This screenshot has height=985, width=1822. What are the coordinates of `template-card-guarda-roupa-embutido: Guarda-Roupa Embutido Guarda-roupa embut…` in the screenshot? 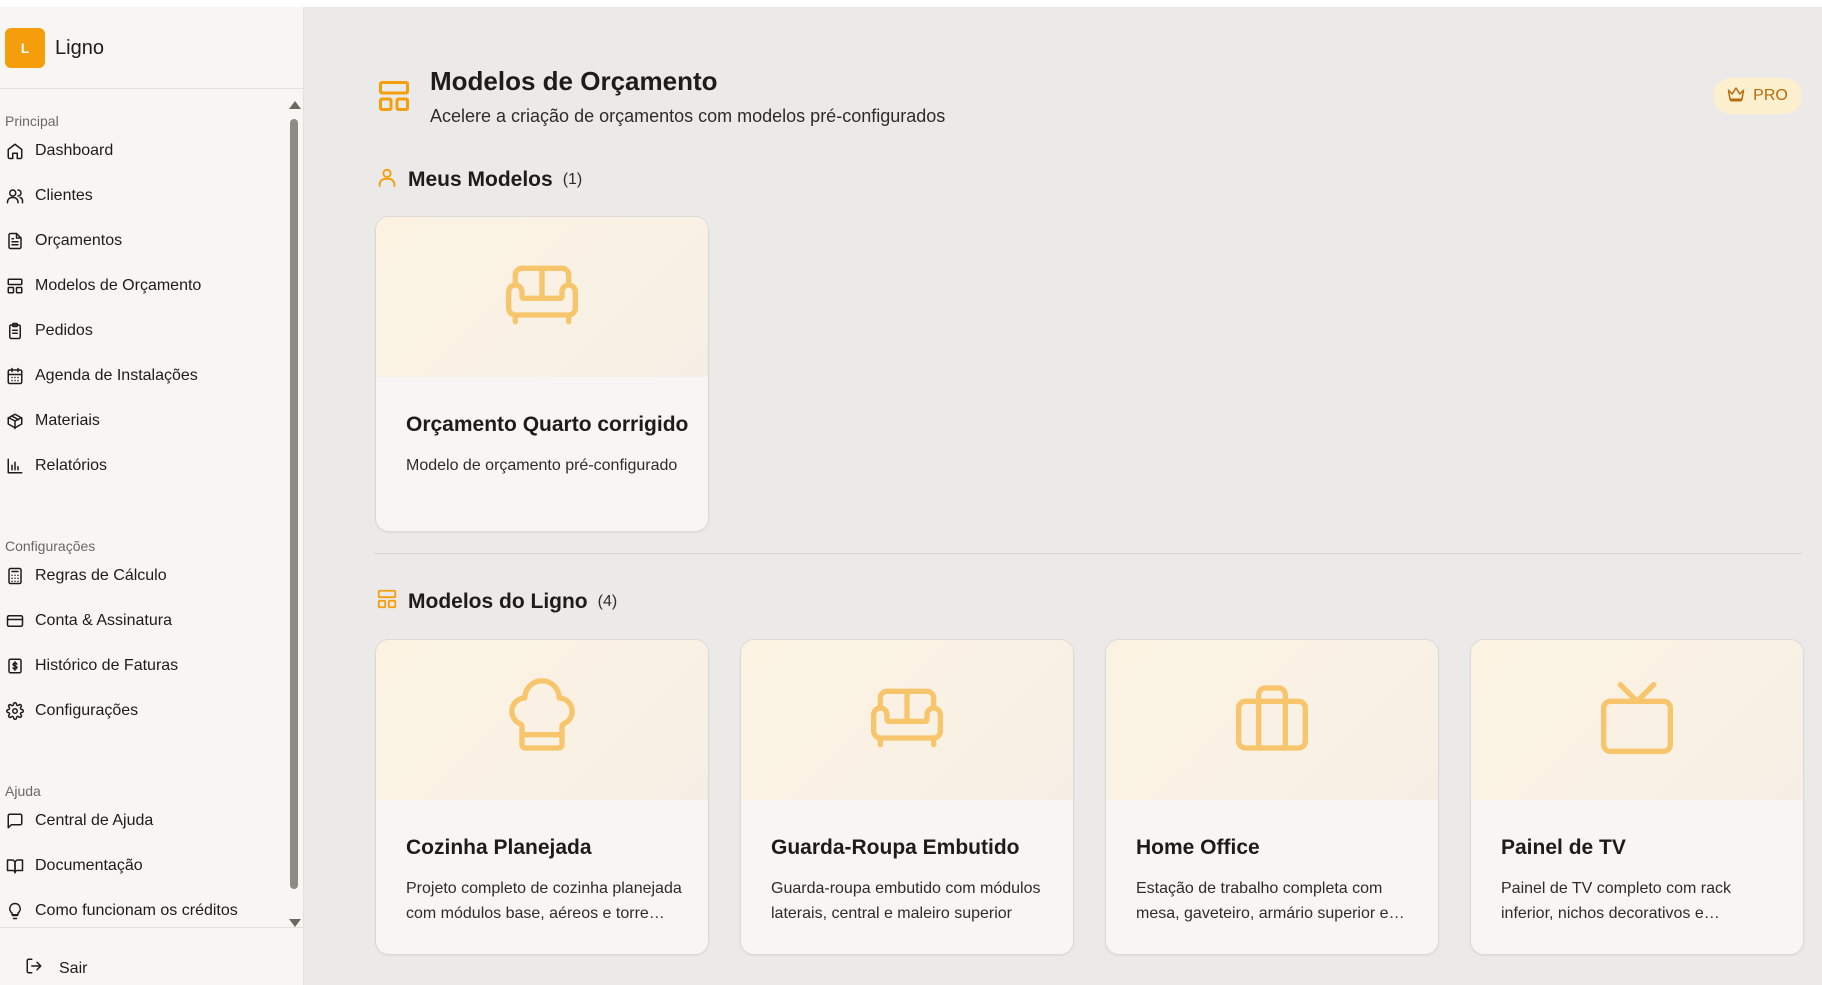 It's located at (907, 797).